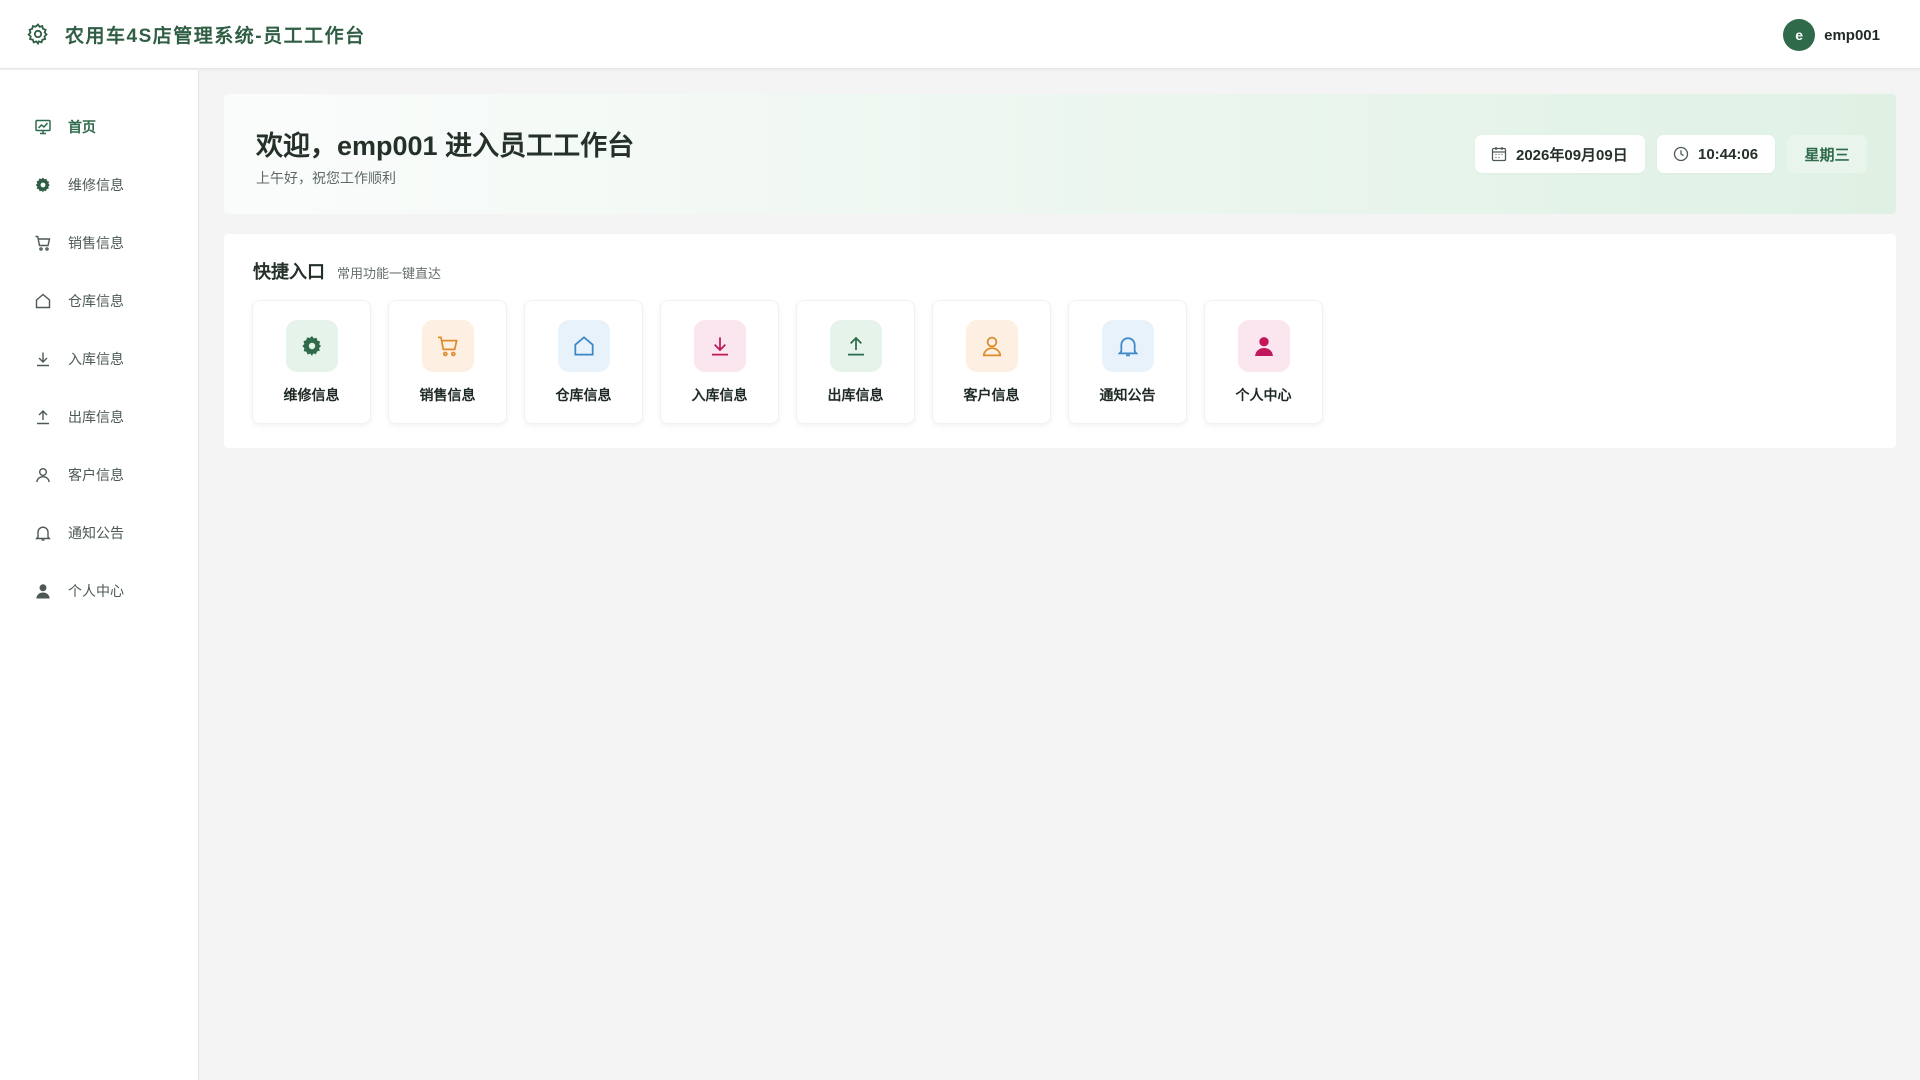  I want to click on brand: 农用车4S店管理系统-员工工作台, so click(195, 34).